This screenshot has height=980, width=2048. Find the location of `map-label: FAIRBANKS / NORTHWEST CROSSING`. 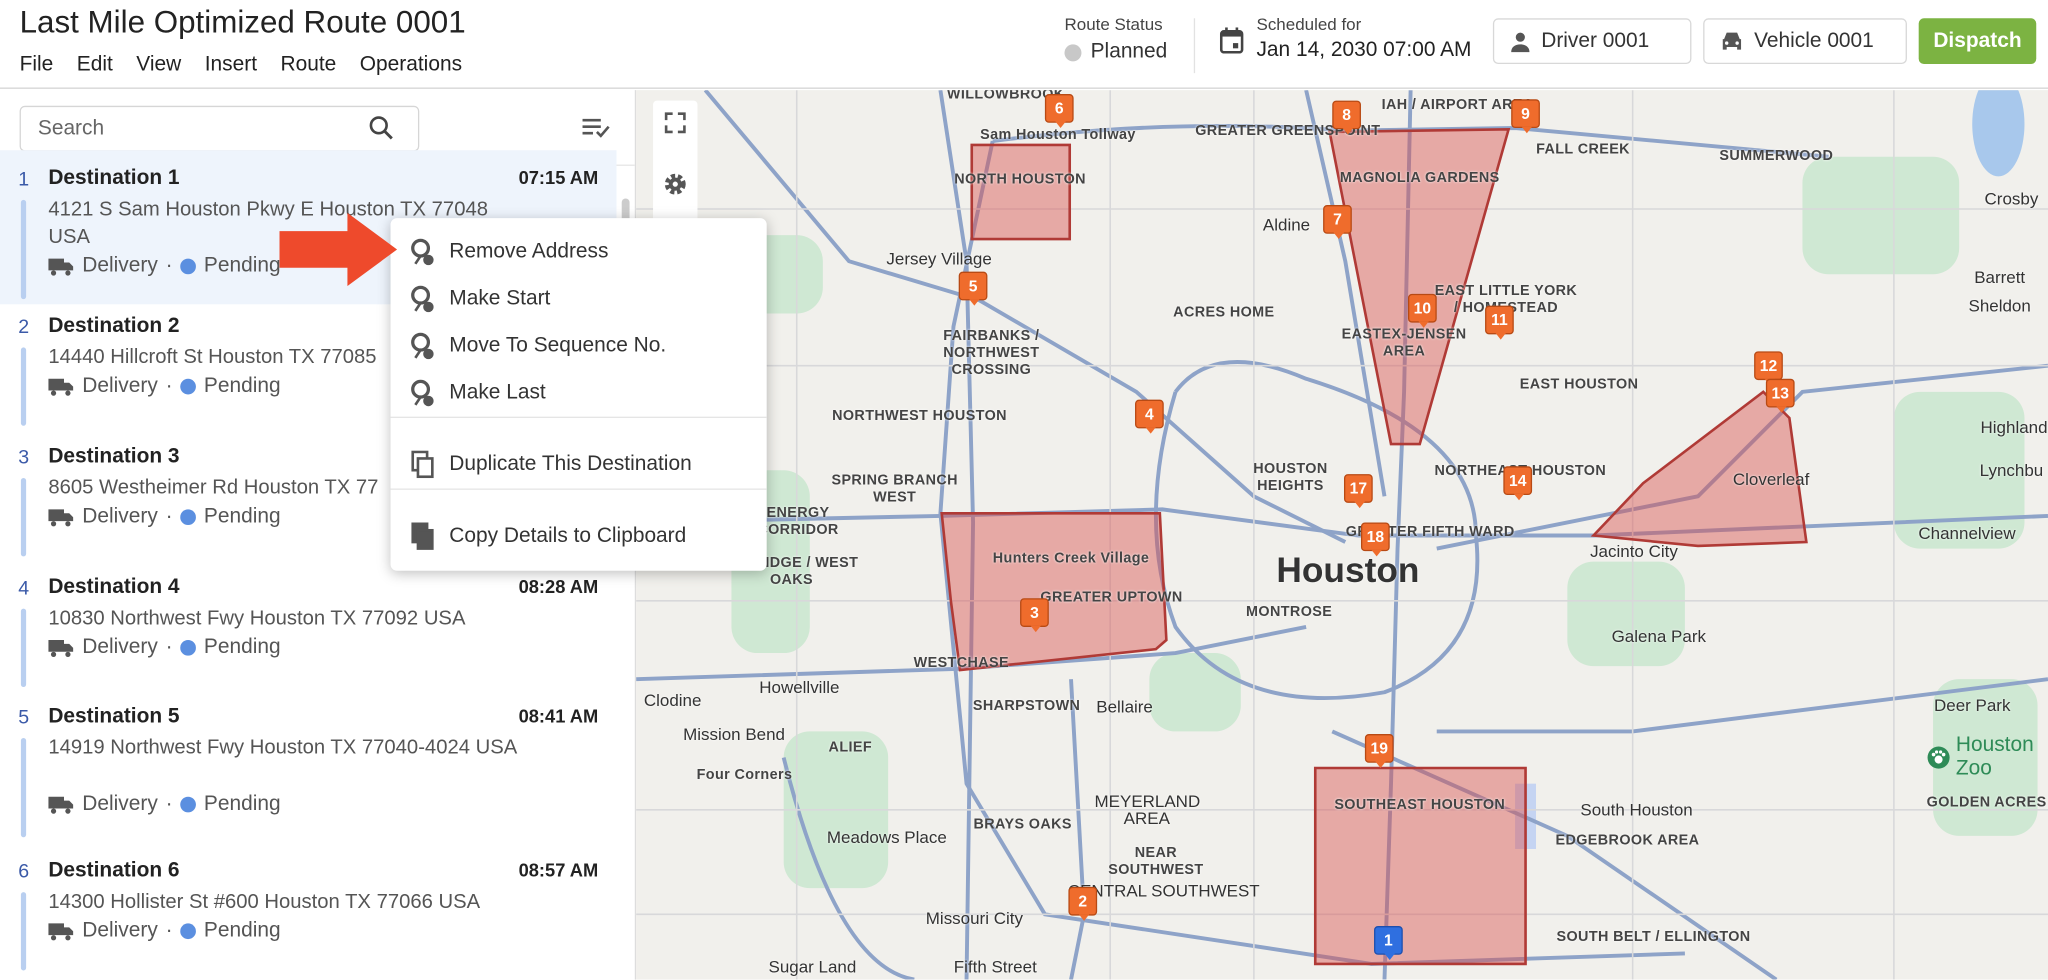

map-label: FAIRBANKS / NORTHWEST CROSSING is located at coordinates (991, 353).